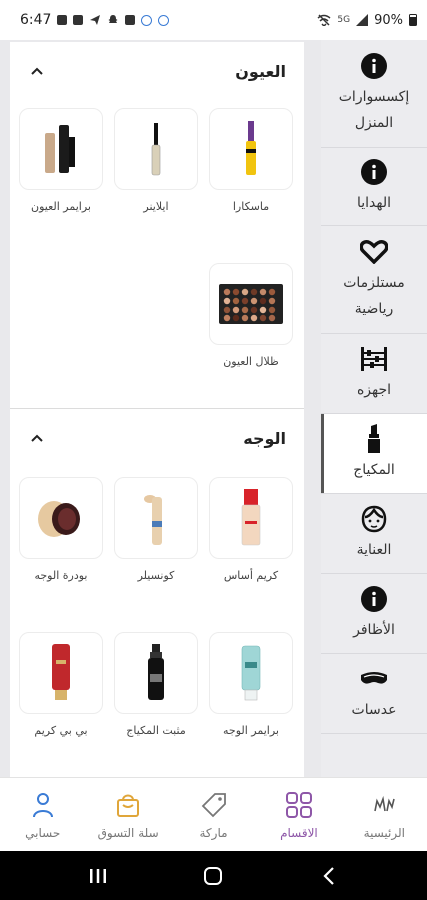  I want to click on eye-mask-icon, so click(374, 679).